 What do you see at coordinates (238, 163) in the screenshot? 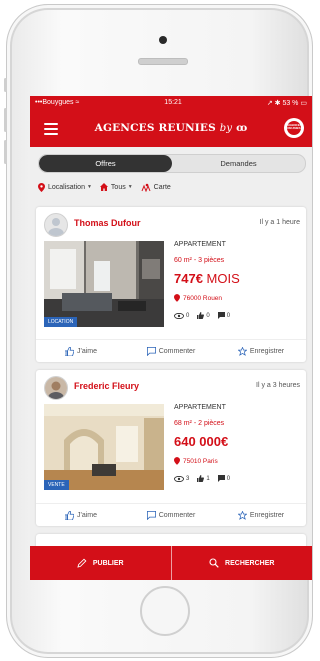
I see `tab-requests: Demandes` at bounding box center [238, 163].